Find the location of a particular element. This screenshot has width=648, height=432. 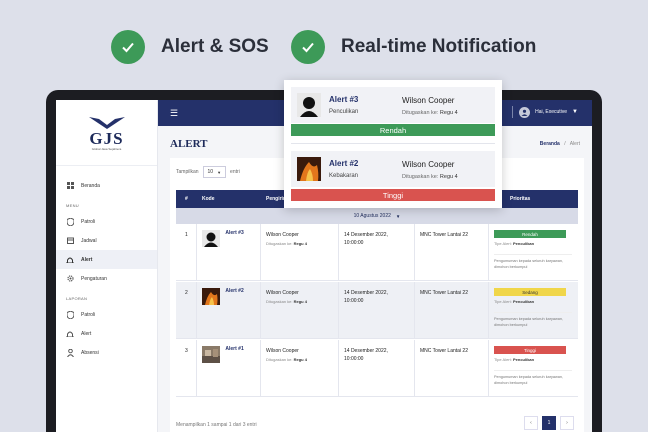

sidebar-item-pengaturan: Pengaturan is located at coordinates (106, 278).